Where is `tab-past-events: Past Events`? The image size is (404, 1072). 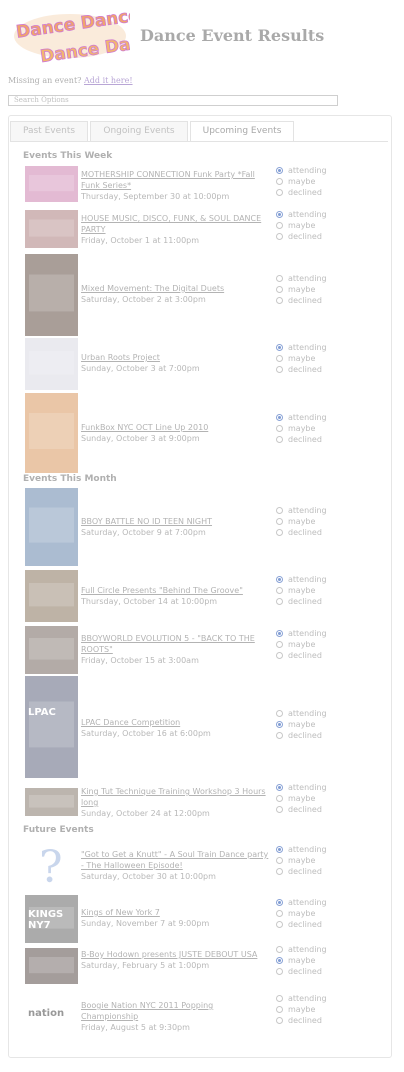
tab-past-events: Past Events is located at coordinates (49, 131).